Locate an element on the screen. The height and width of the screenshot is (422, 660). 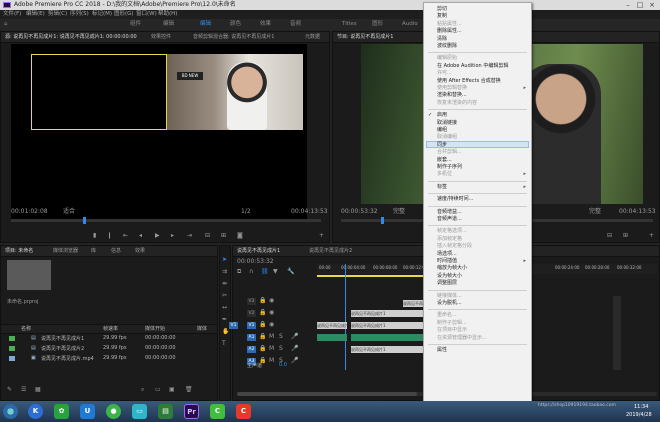
track-target-v1: V1 is located at coordinates (251, 325).